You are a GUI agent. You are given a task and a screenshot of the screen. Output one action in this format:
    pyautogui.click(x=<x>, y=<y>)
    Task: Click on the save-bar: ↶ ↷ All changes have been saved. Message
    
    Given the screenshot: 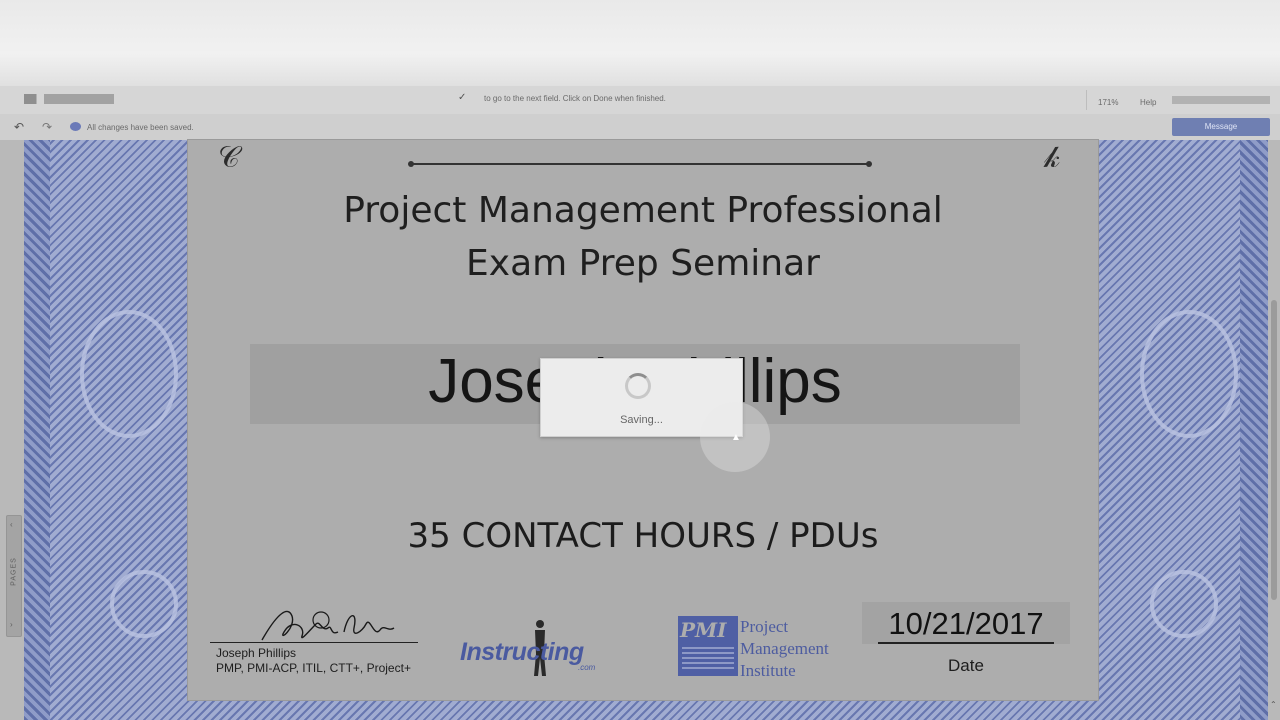 What is the action you would take?
    pyautogui.click(x=640, y=127)
    